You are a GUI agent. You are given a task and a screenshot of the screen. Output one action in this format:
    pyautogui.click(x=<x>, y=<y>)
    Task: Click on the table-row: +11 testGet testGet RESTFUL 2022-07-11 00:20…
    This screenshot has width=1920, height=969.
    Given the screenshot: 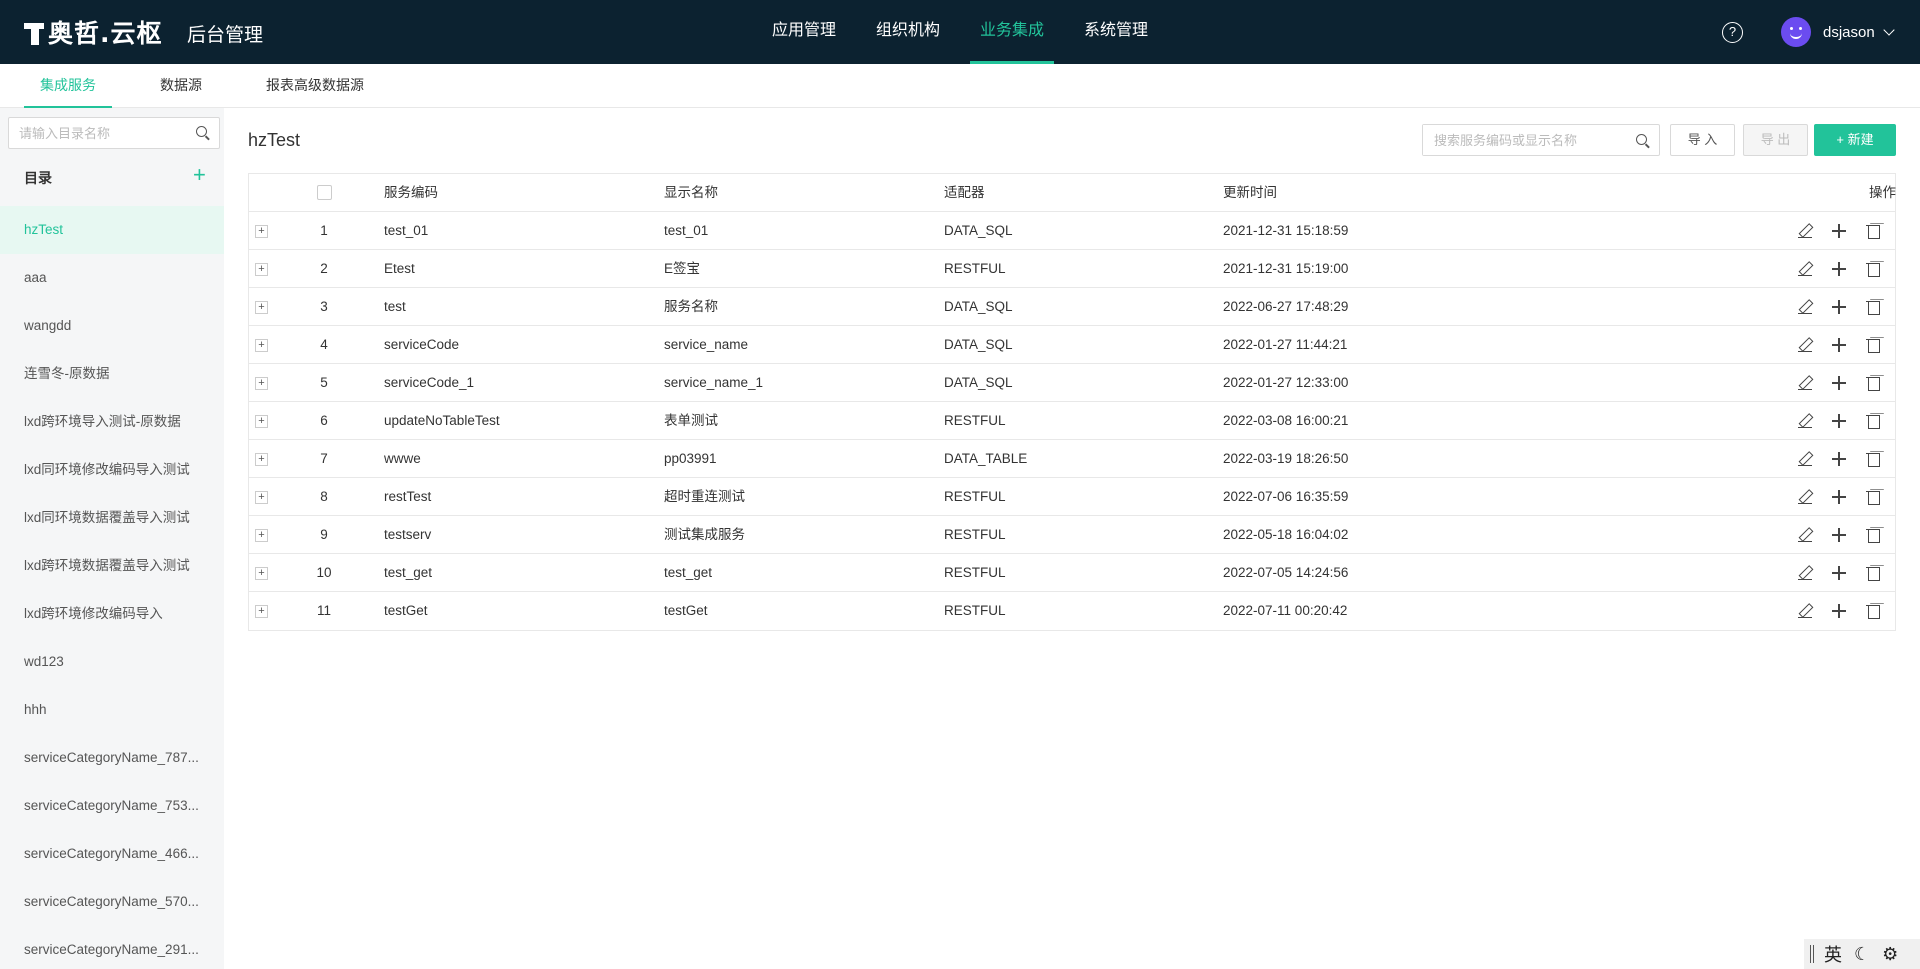 What is the action you would take?
    pyautogui.click(x=1072, y=611)
    